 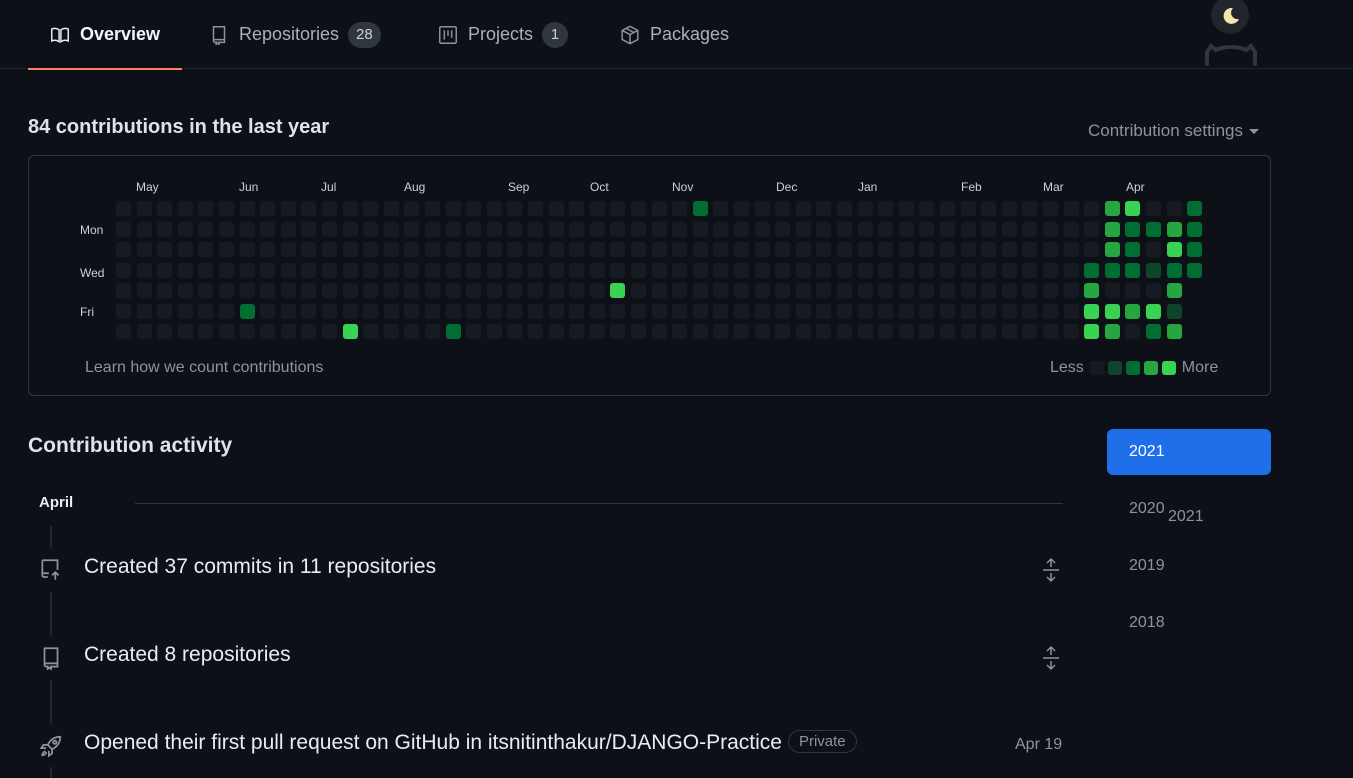 What do you see at coordinates (294, 34) in the screenshot?
I see `tab-repositories: Repositories 28` at bounding box center [294, 34].